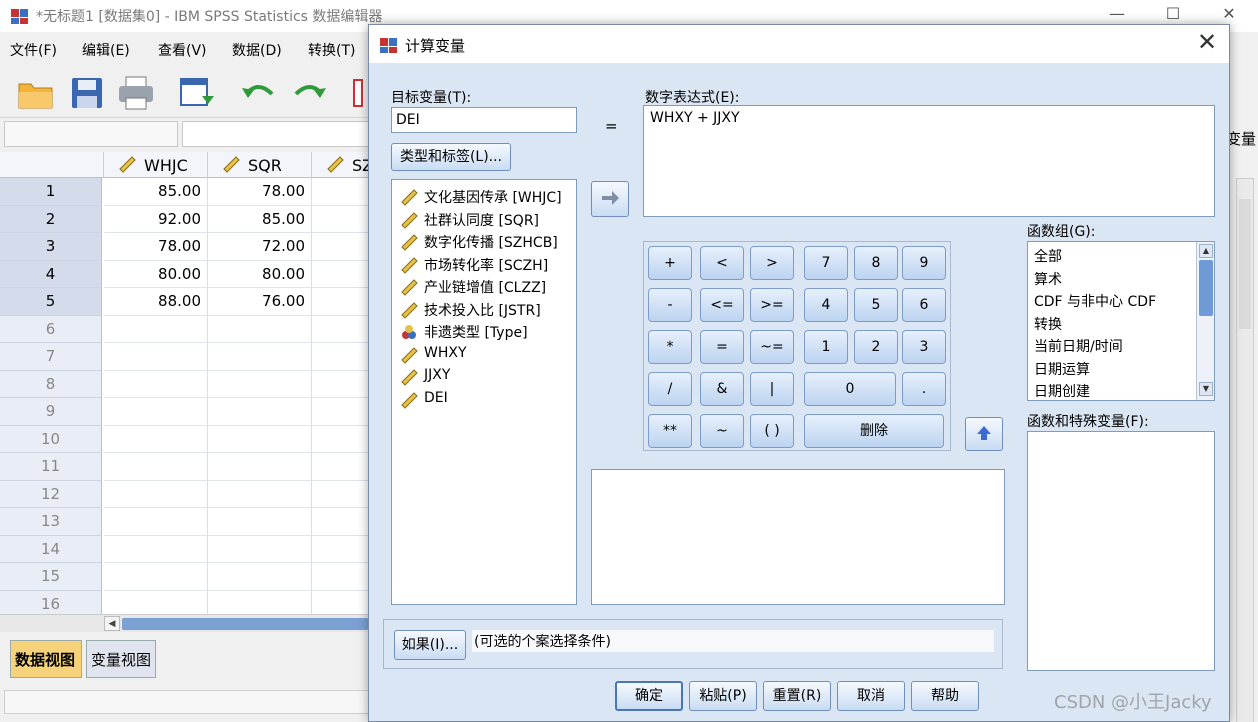  What do you see at coordinates (924, 347) in the screenshot?
I see `keypad-button: 3` at bounding box center [924, 347].